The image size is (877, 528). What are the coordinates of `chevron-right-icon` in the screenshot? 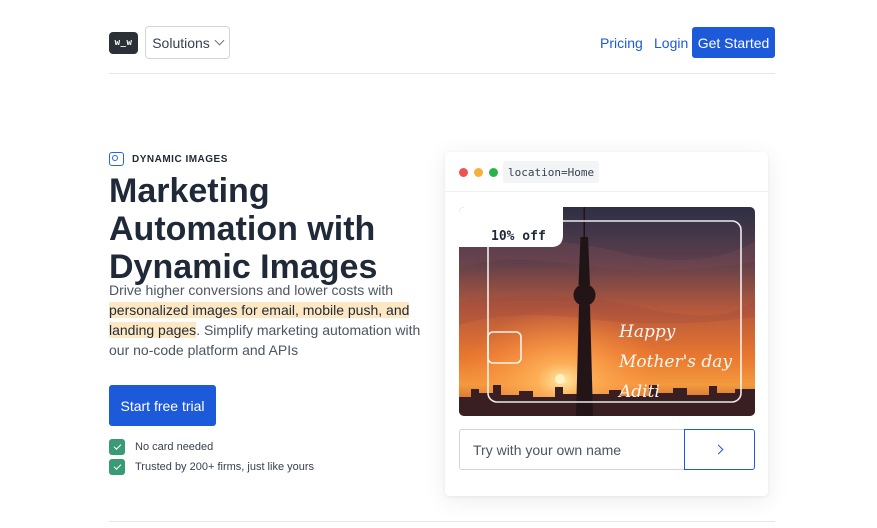 It's located at (718, 449).